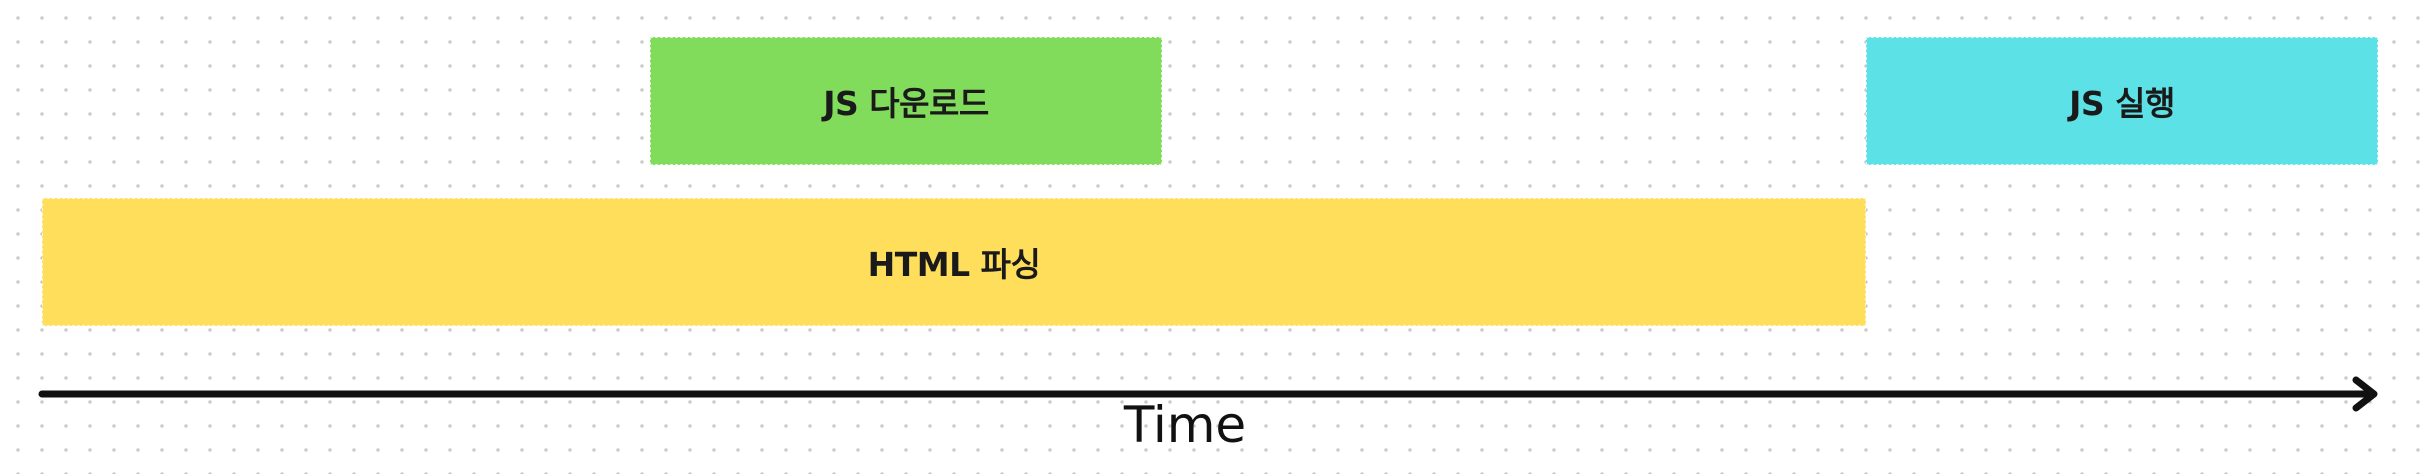  Describe the element at coordinates (1185, 425) in the screenshot. I see `time-axis-label: Time` at that location.